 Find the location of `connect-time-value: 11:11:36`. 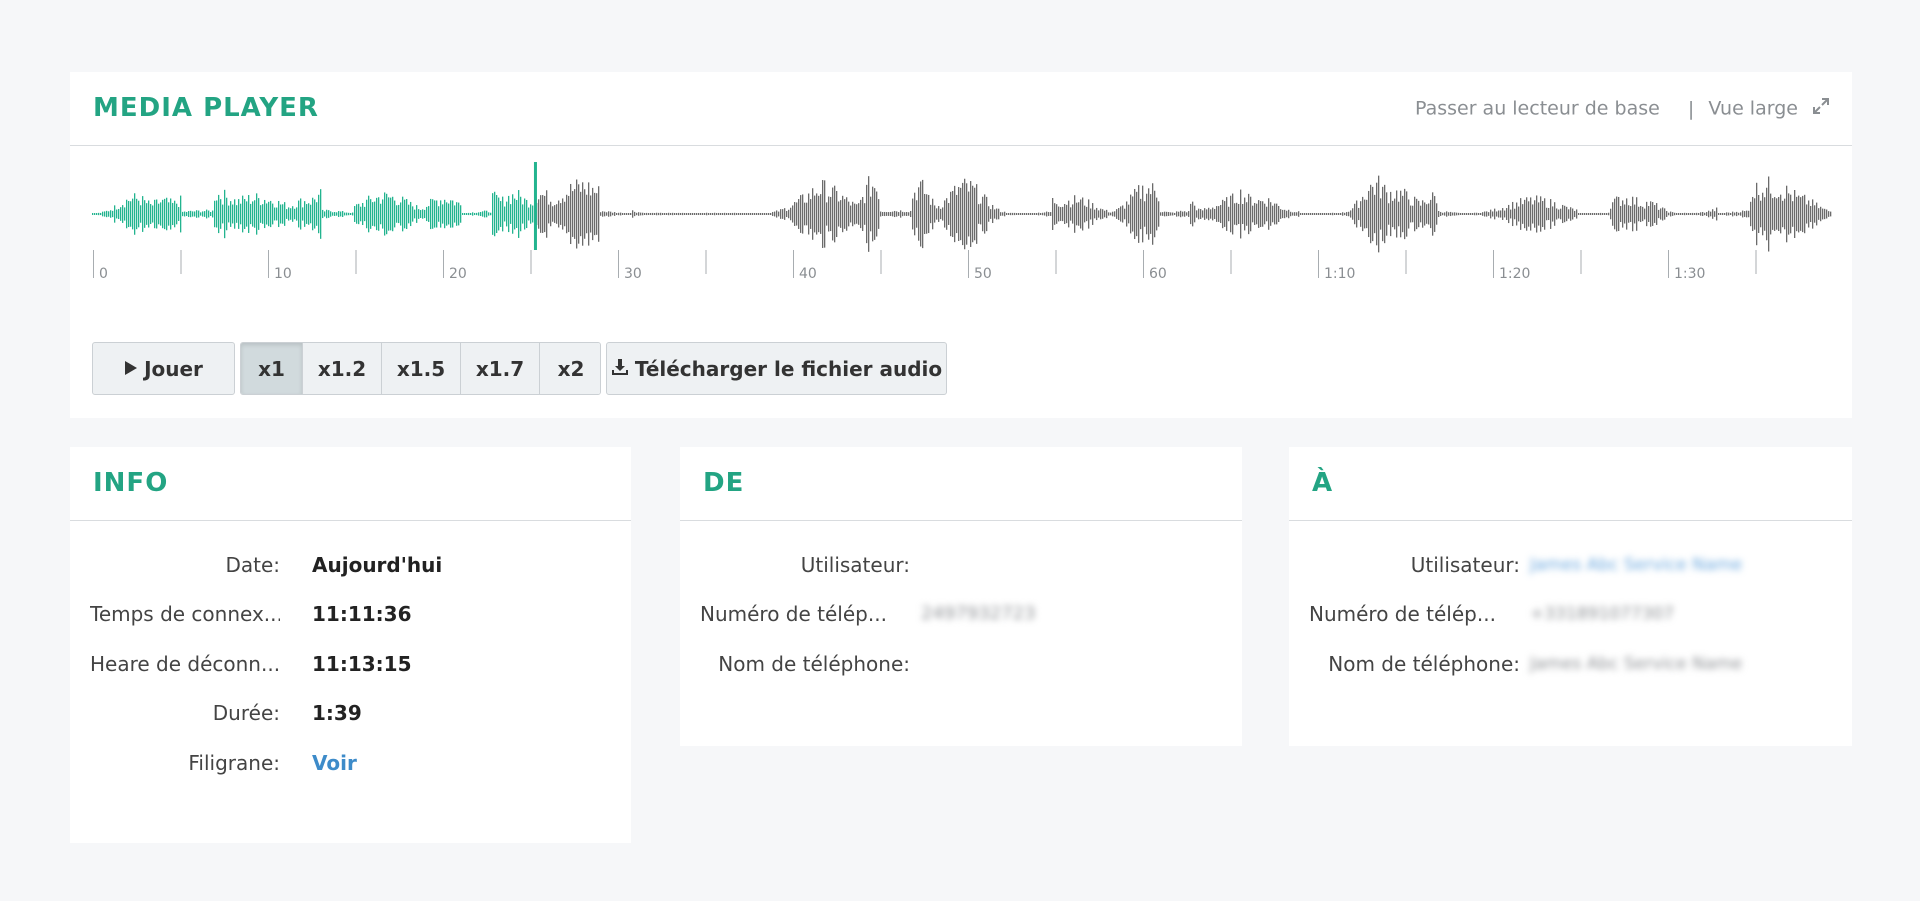

connect-time-value: 11:11:36 is located at coordinates (362, 614).